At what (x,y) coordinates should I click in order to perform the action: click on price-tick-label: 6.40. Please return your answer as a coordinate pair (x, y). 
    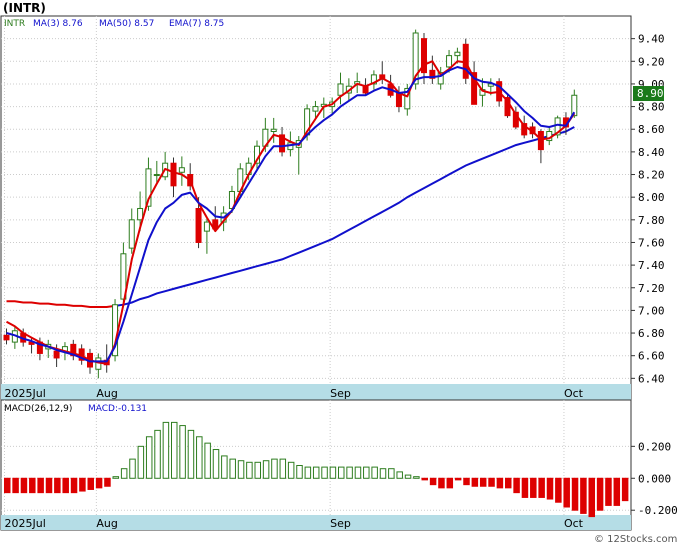
    Looking at the image, I should click on (651, 378).